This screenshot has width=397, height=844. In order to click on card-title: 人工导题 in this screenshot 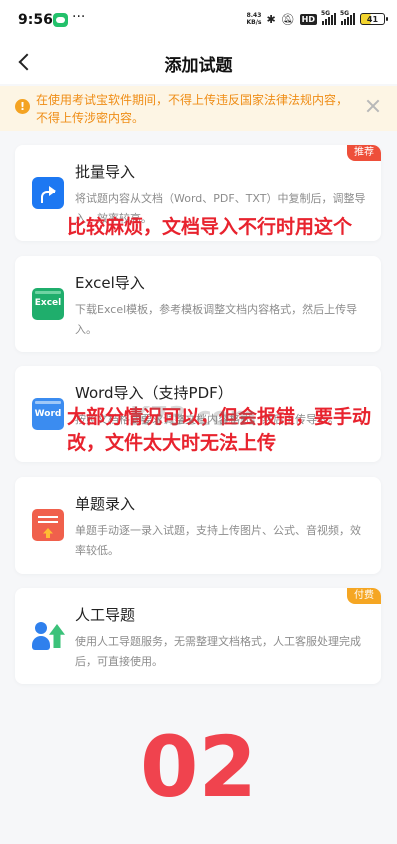, I will do `click(105, 615)`.